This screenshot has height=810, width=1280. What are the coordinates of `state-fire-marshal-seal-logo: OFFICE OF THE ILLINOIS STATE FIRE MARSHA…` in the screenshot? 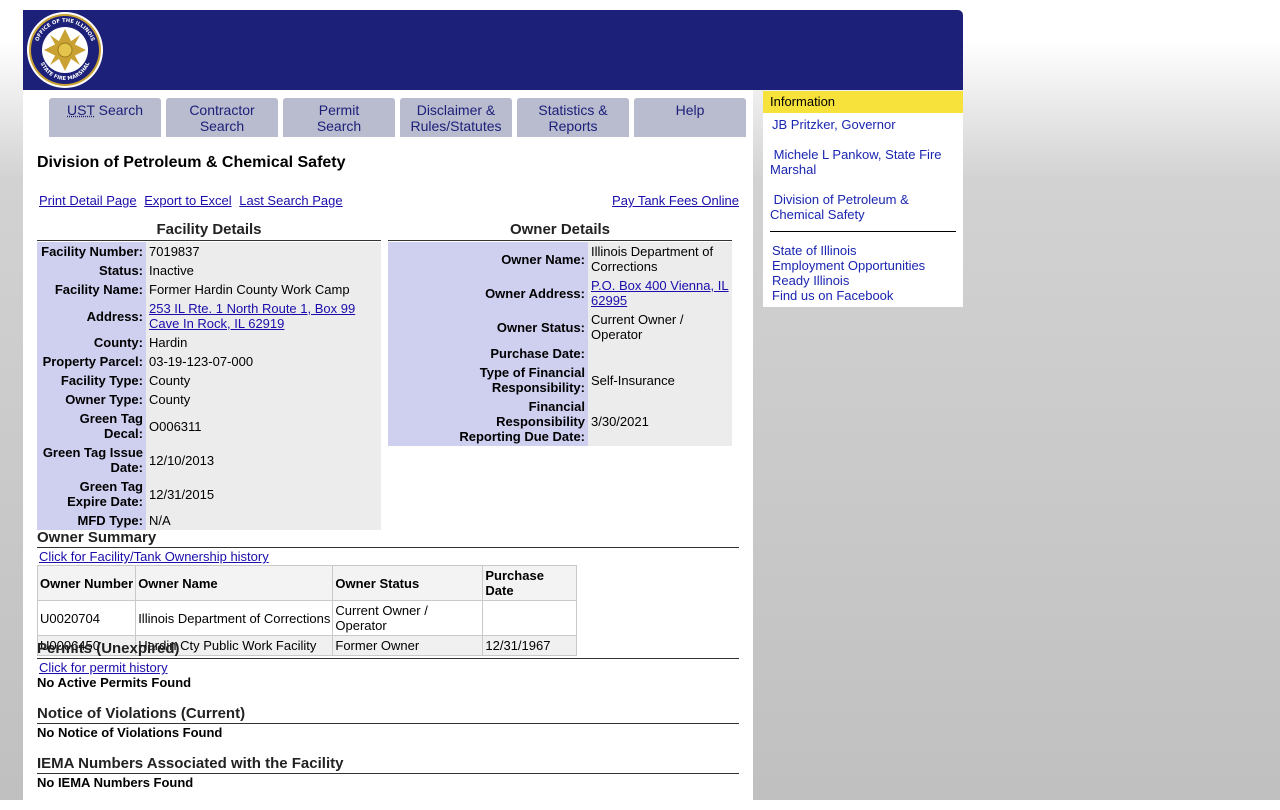 It's located at (65, 50).